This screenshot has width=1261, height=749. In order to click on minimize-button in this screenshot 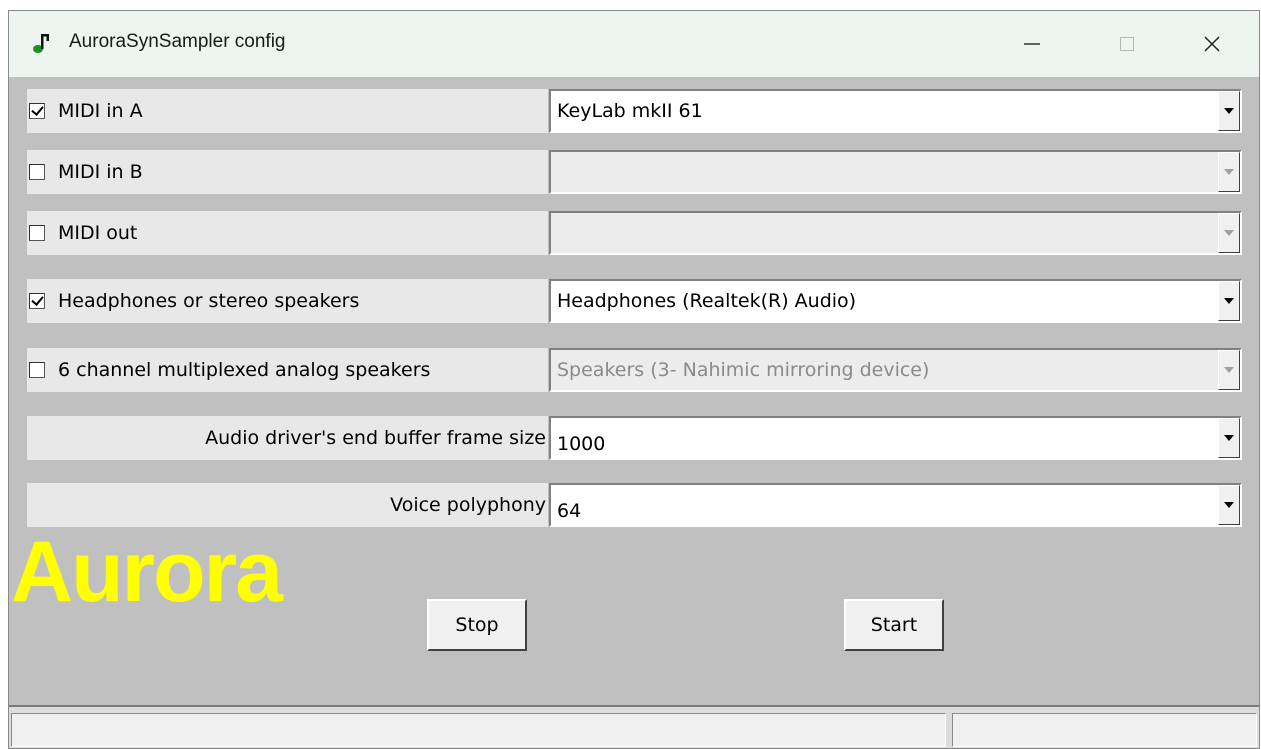, I will do `click(1032, 44)`.